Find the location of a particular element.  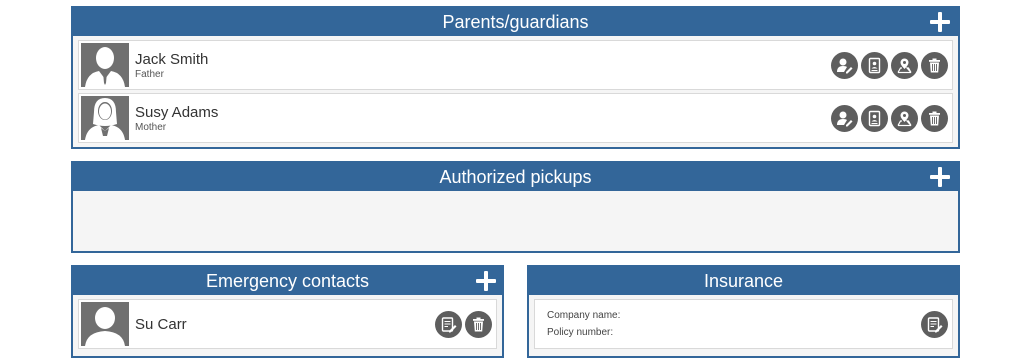

insurance-title: Insurance is located at coordinates (743, 281).